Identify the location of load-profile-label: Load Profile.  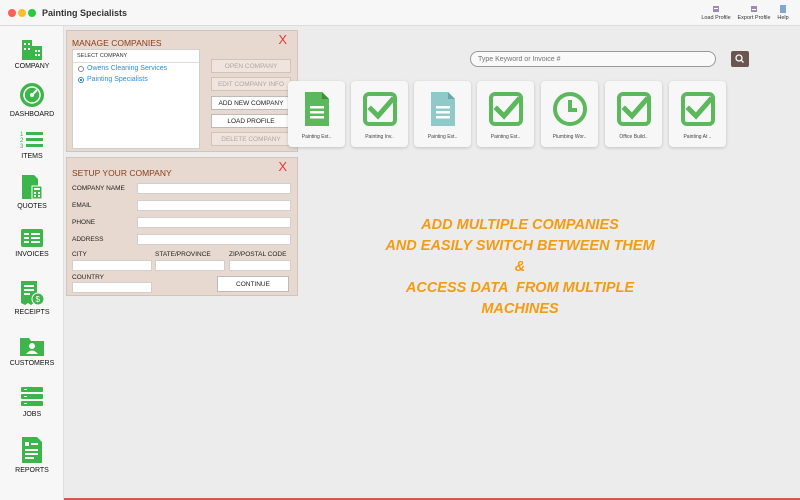
(716, 18).